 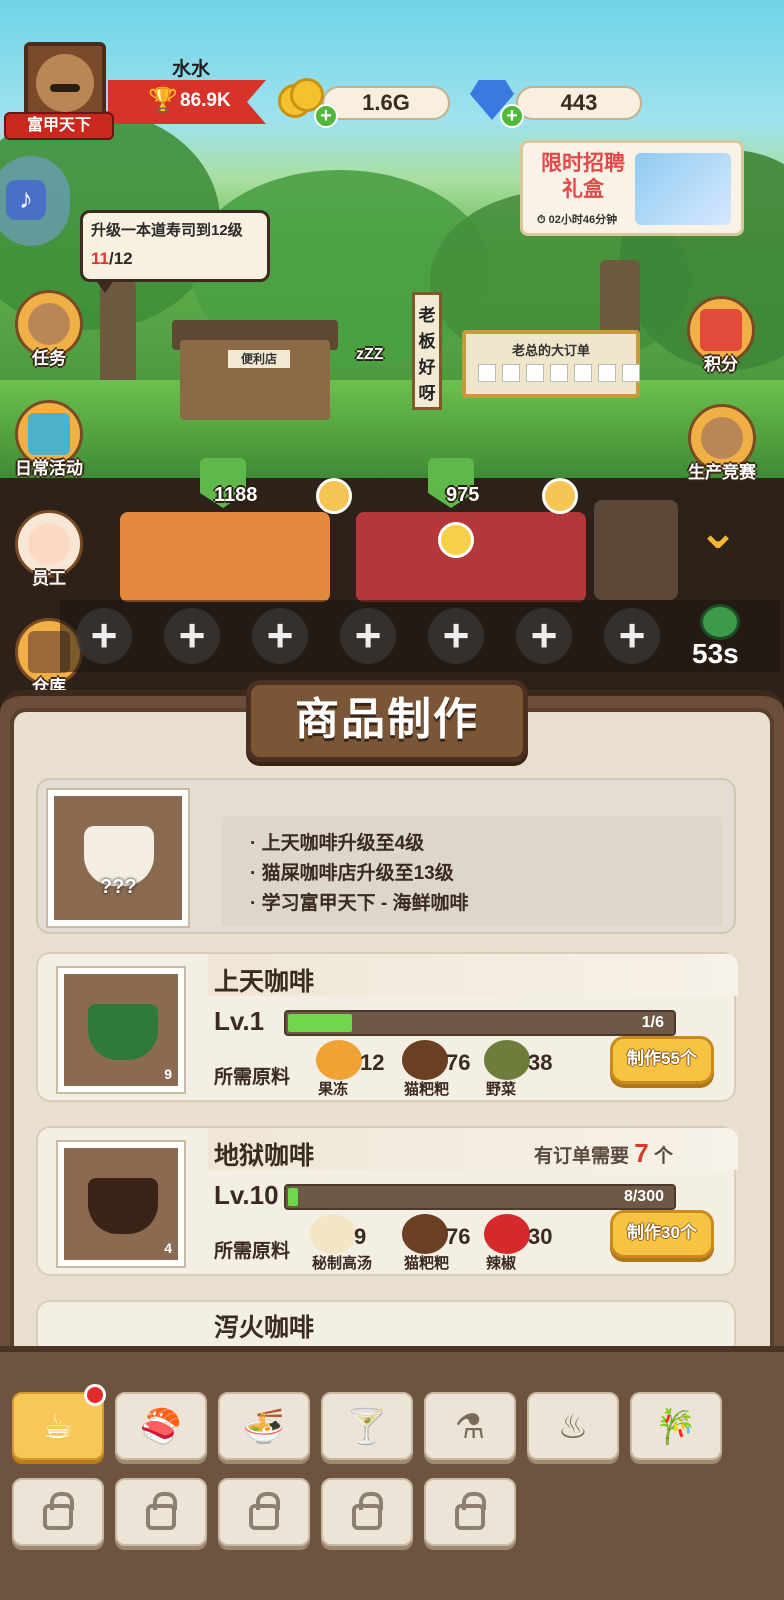 I want to click on gold-counter: 1.6G, so click(x=386, y=103).